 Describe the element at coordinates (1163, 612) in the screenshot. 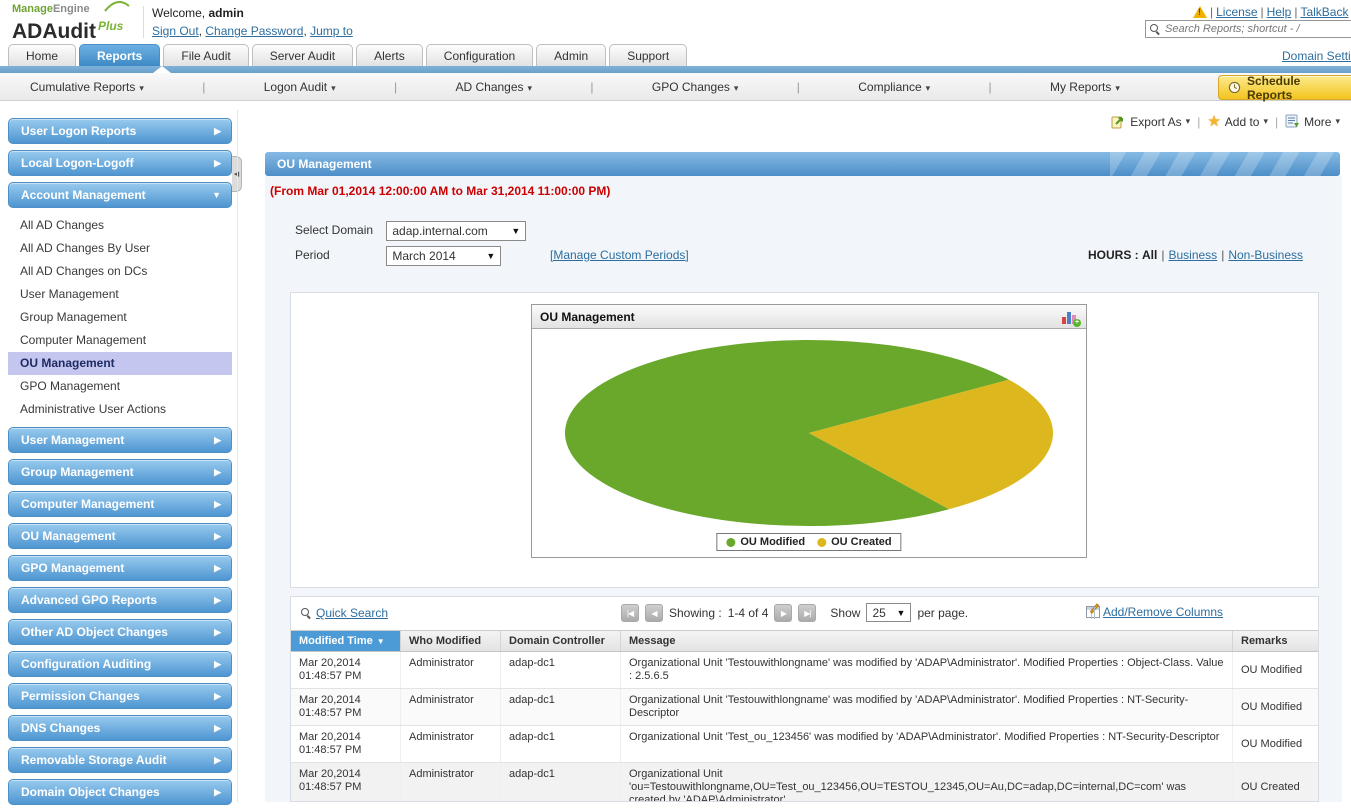

I see `add-remove-columns-link: Add/Remove Columns` at that location.